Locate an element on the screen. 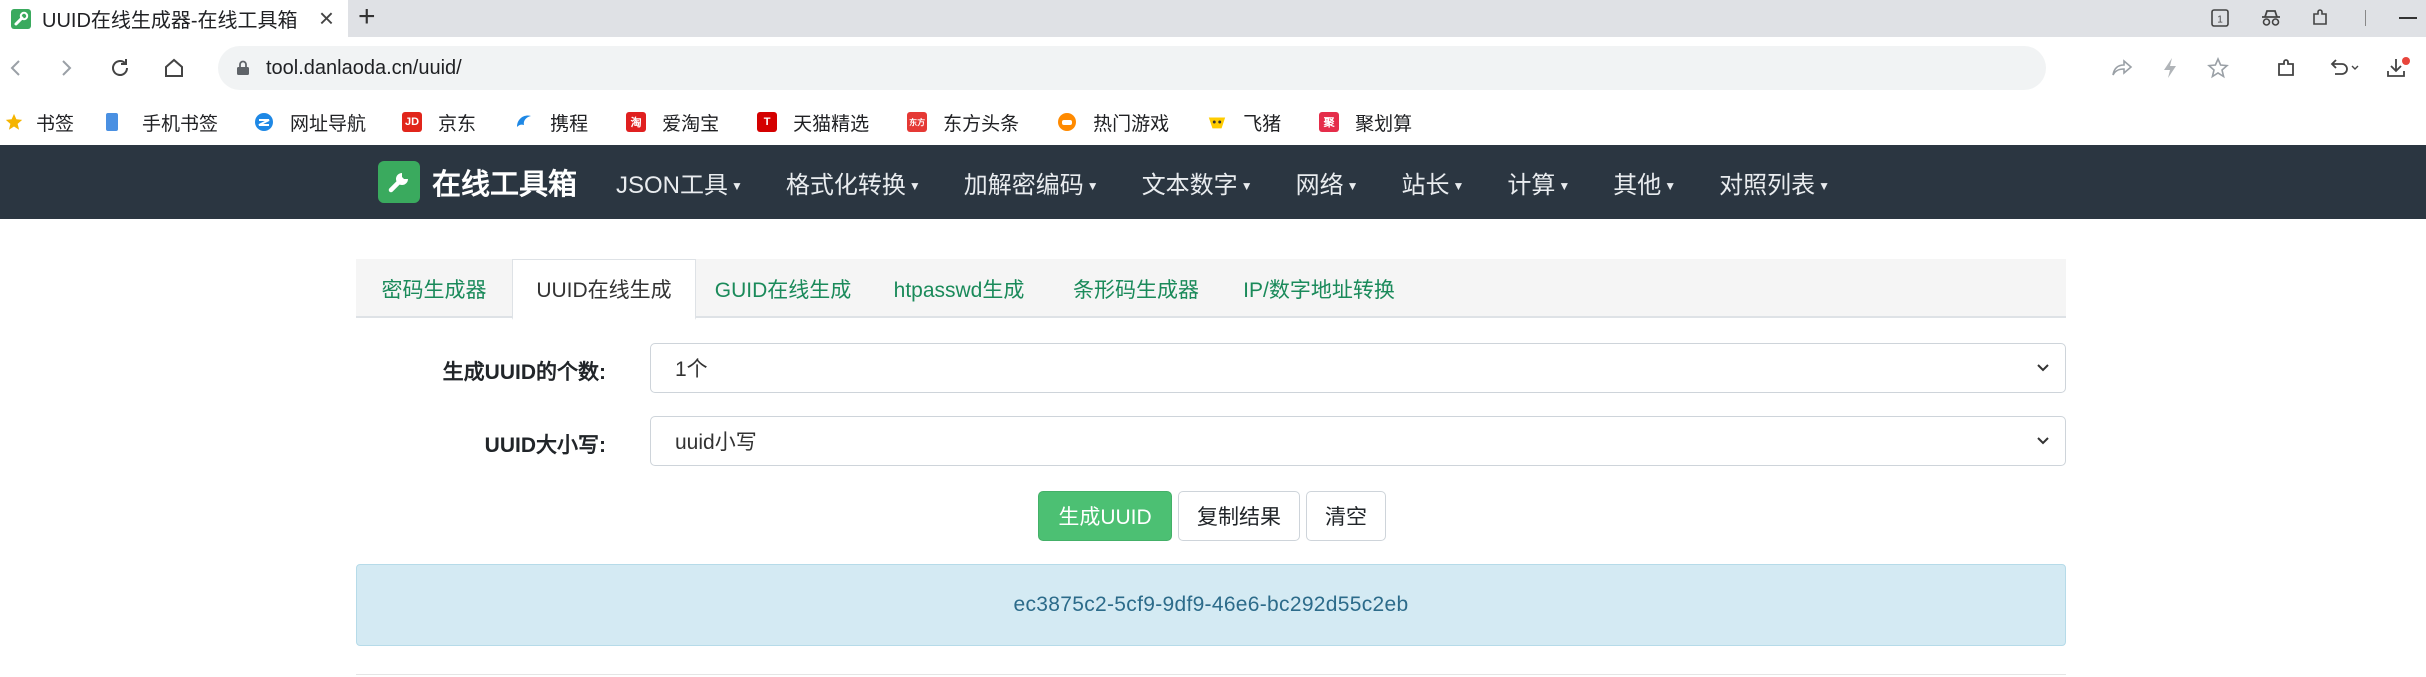 The width and height of the screenshot is (2426, 677). bookmark-dftt: 东方 东方头条 is located at coordinates (963, 122).